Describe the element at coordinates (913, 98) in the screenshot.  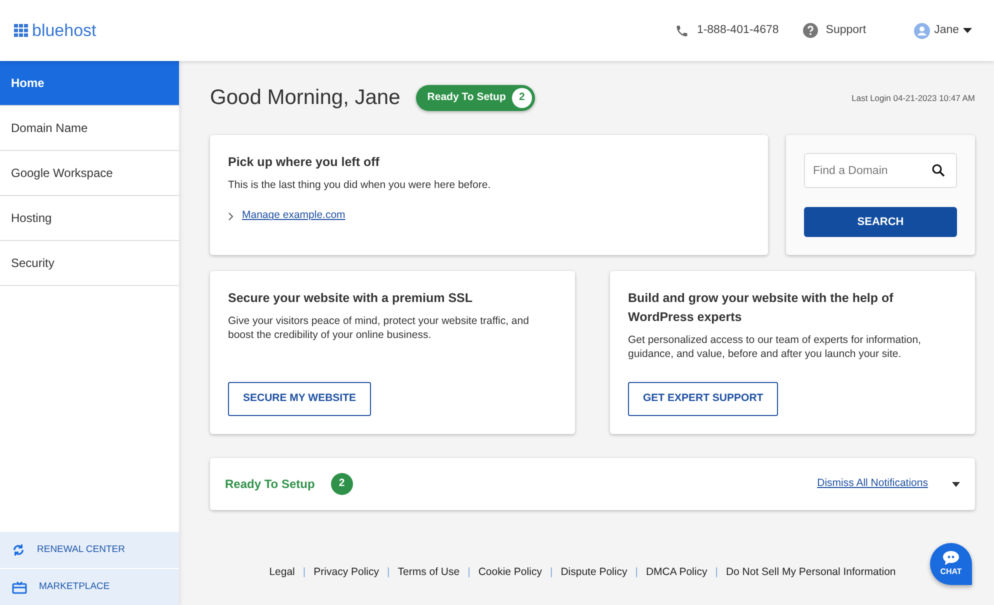
I see `last-login-text: Last Login 04-21-2023 10:47 AM` at that location.